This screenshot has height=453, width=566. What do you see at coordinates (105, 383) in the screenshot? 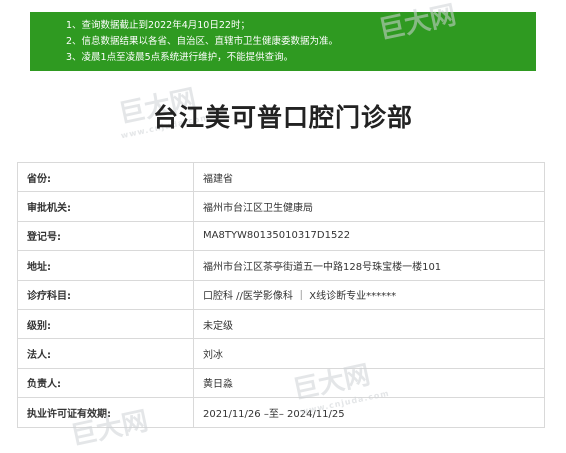
I see `row-label: 负责人:` at bounding box center [105, 383].